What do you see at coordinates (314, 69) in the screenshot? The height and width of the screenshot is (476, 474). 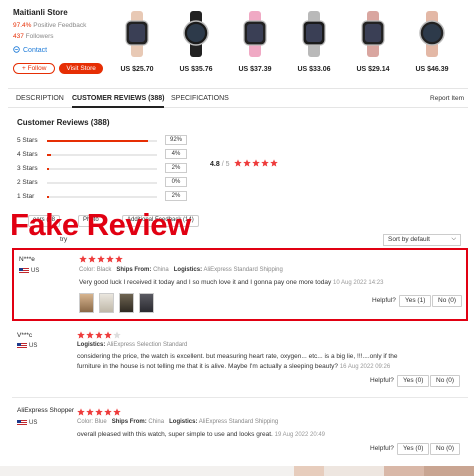 I see `product-price: US $33.06` at bounding box center [314, 69].